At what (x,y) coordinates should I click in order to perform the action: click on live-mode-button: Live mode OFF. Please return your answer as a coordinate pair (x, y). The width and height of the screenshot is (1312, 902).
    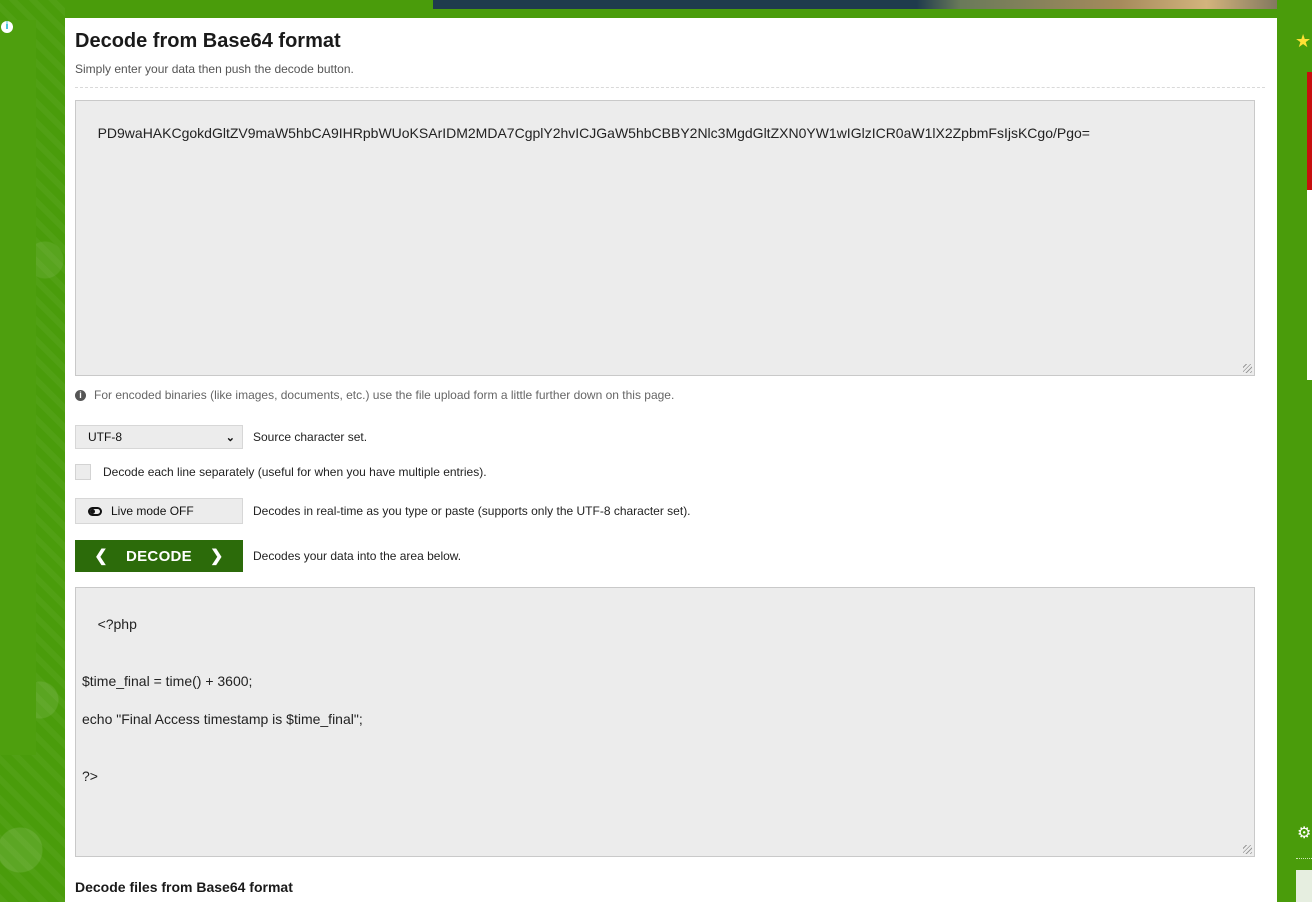
    Looking at the image, I should click on (159, 511).